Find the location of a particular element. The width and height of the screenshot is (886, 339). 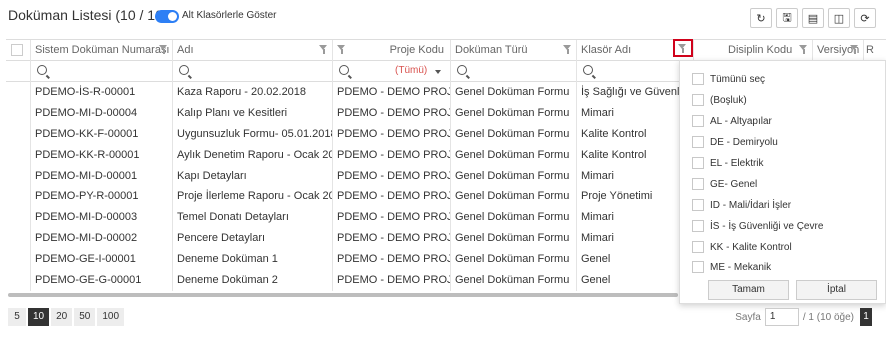

cell-adi: Temel Donatı Detayları is located at coordinates (252, 218).